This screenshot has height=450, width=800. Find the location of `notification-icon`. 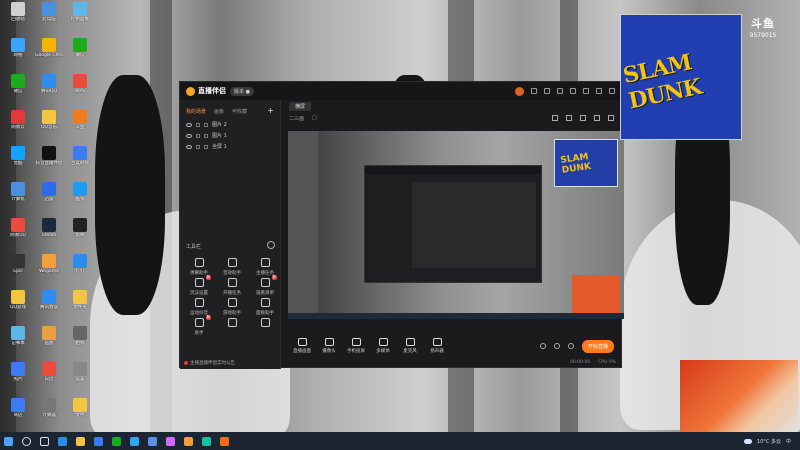

notification-icon is located at coordinates (597, 118).